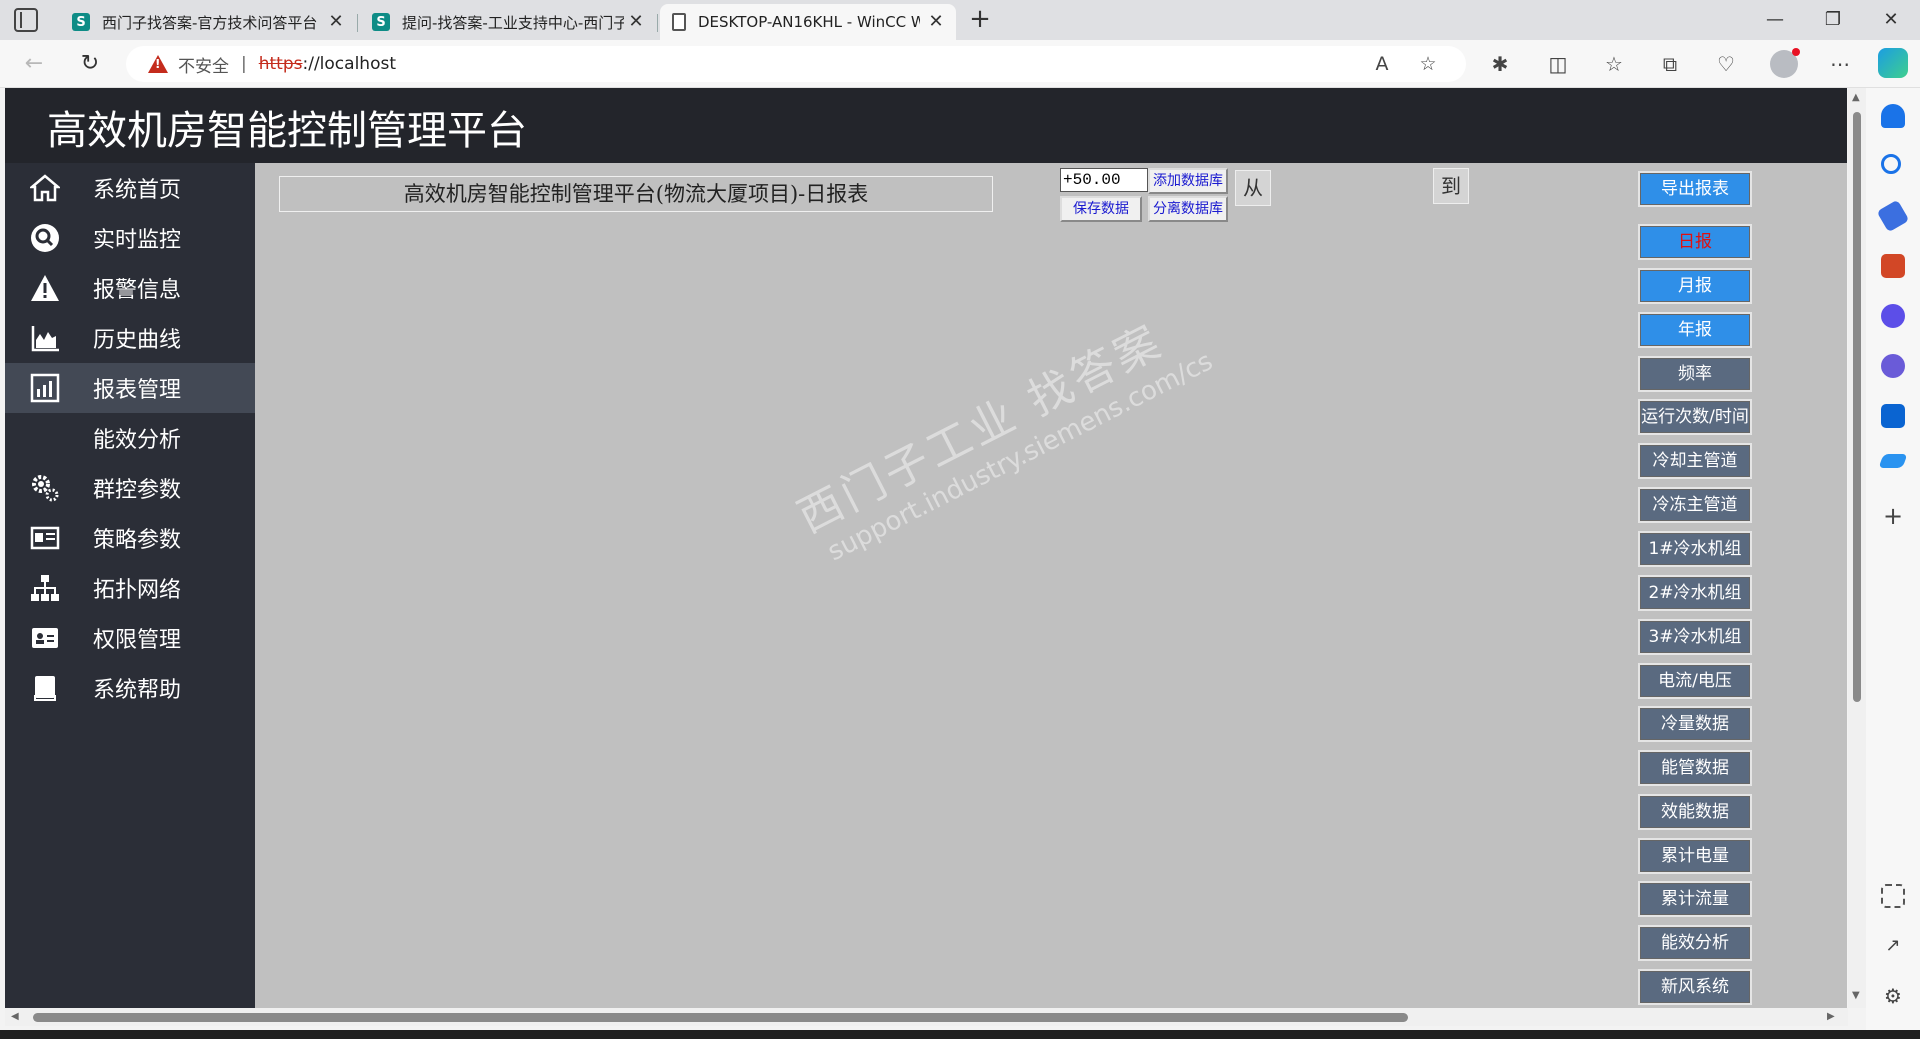 This screenshot has width=1920, height=1039. I want to click on cumulative-power-button: 累计电量, so click(1695, 856).